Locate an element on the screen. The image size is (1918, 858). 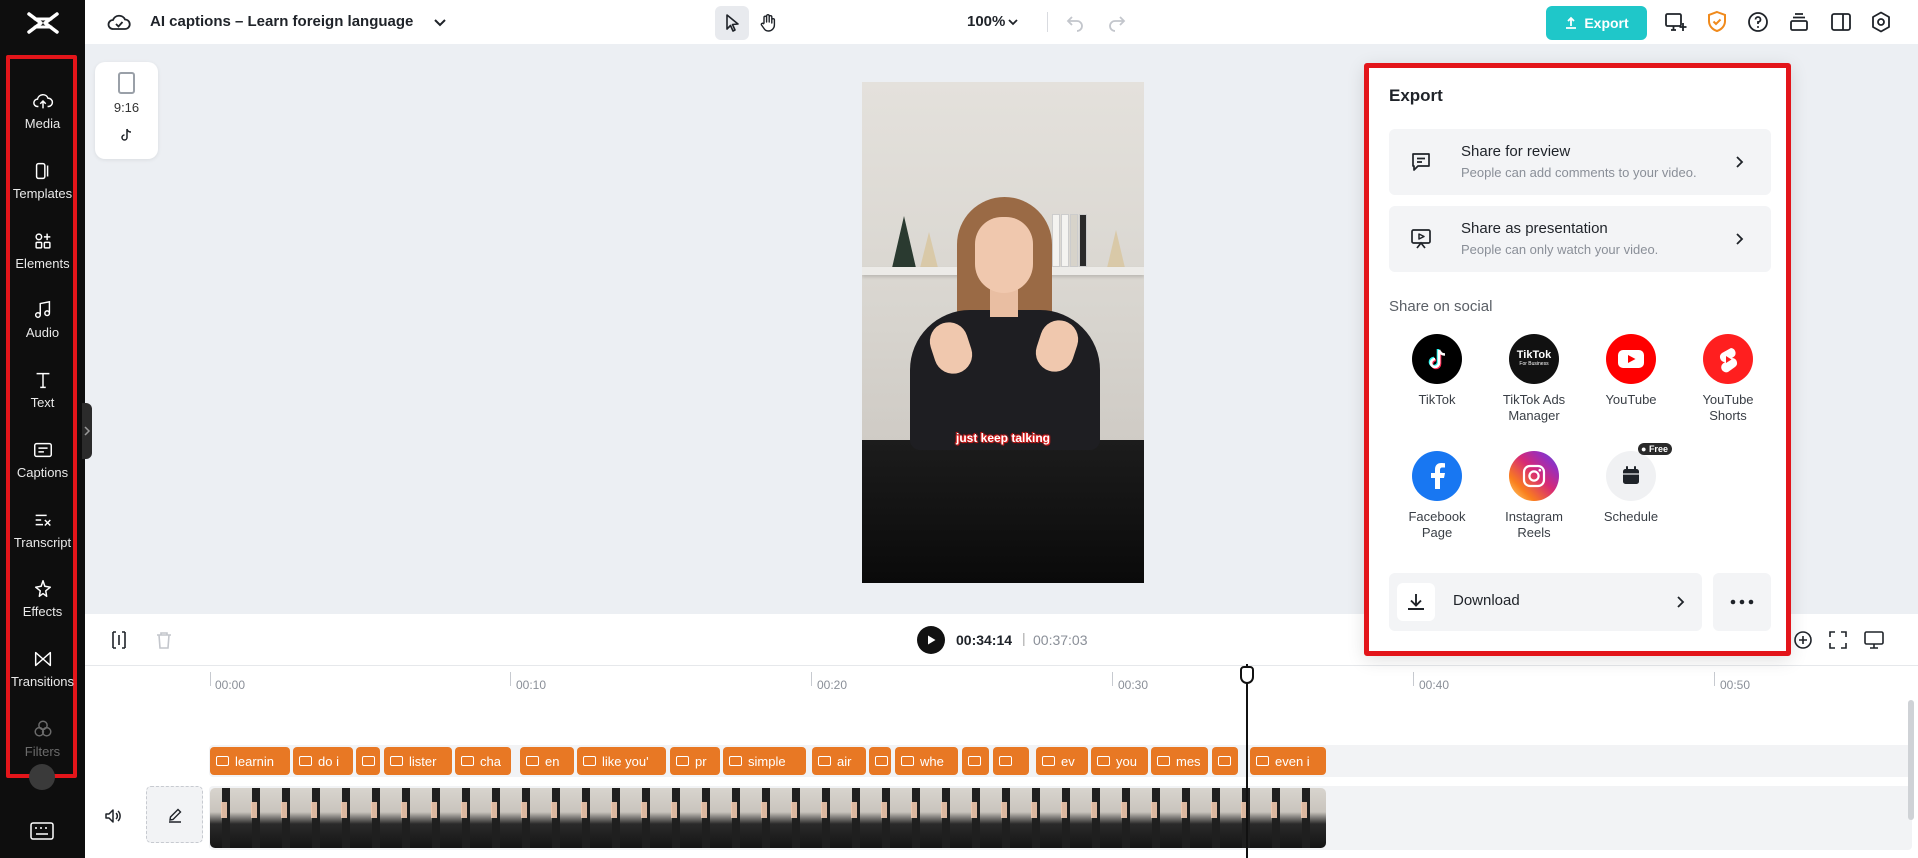
shield-icon is located at coordinates (1717, 22).